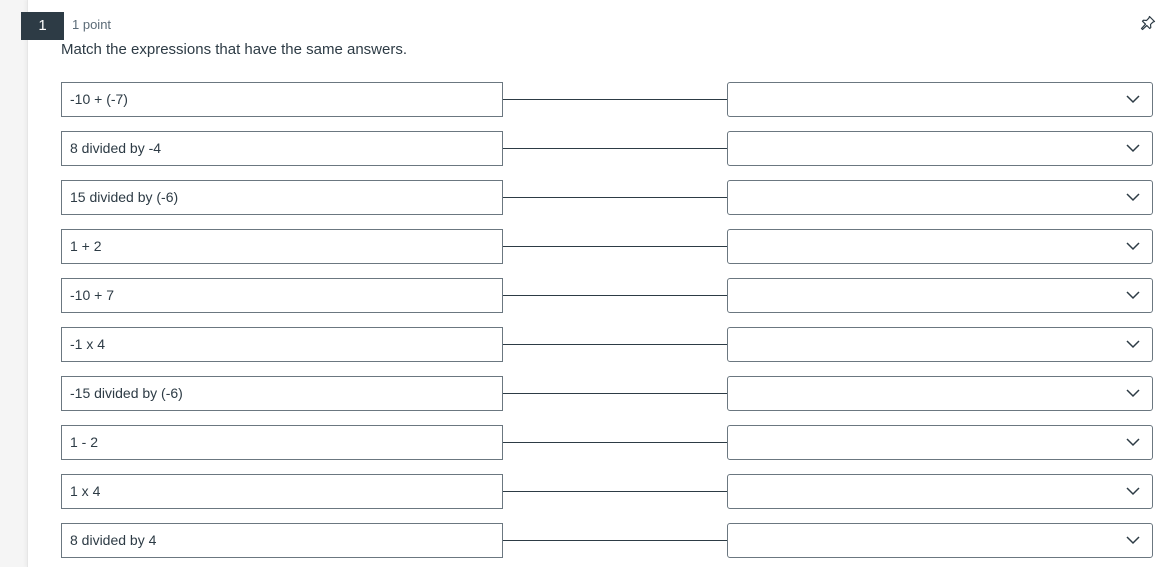  What do you see at coordinates (282, 491) in the screenshot?
I see `match-prompt: 1 x 4` at bounding box center [282, 491].